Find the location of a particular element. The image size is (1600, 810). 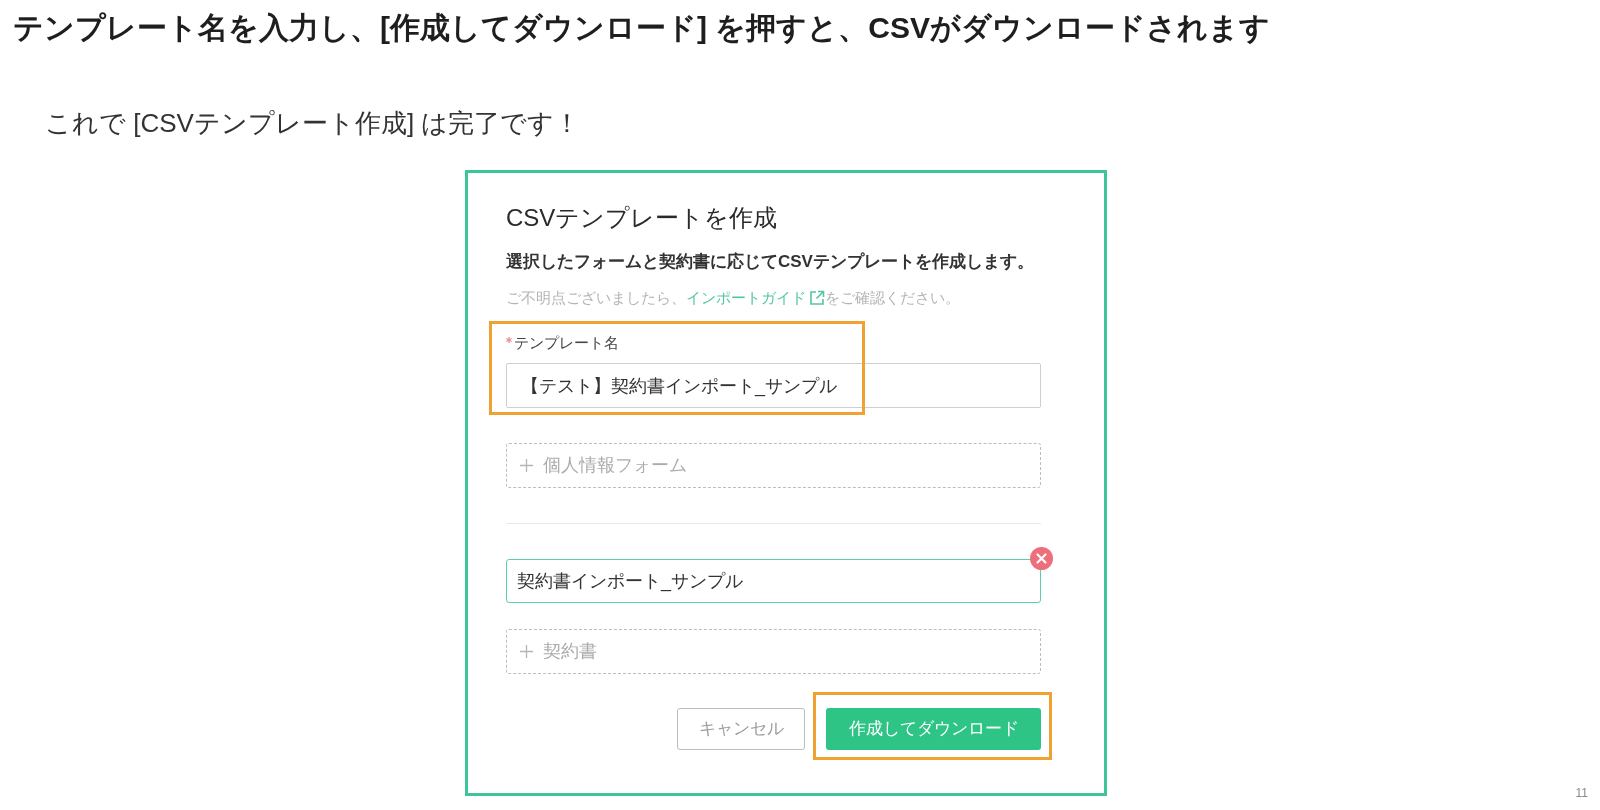

add-slot-button: 個人情報フォーム is located at coordinates (773, 465).